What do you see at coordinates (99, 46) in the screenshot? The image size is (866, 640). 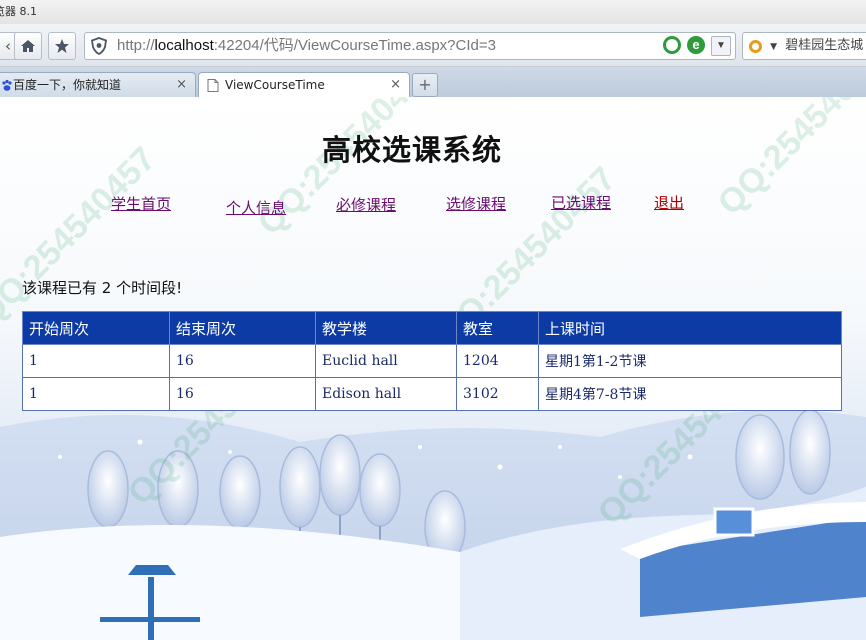 I see `shield-icon` at bounding box center [99, 46].